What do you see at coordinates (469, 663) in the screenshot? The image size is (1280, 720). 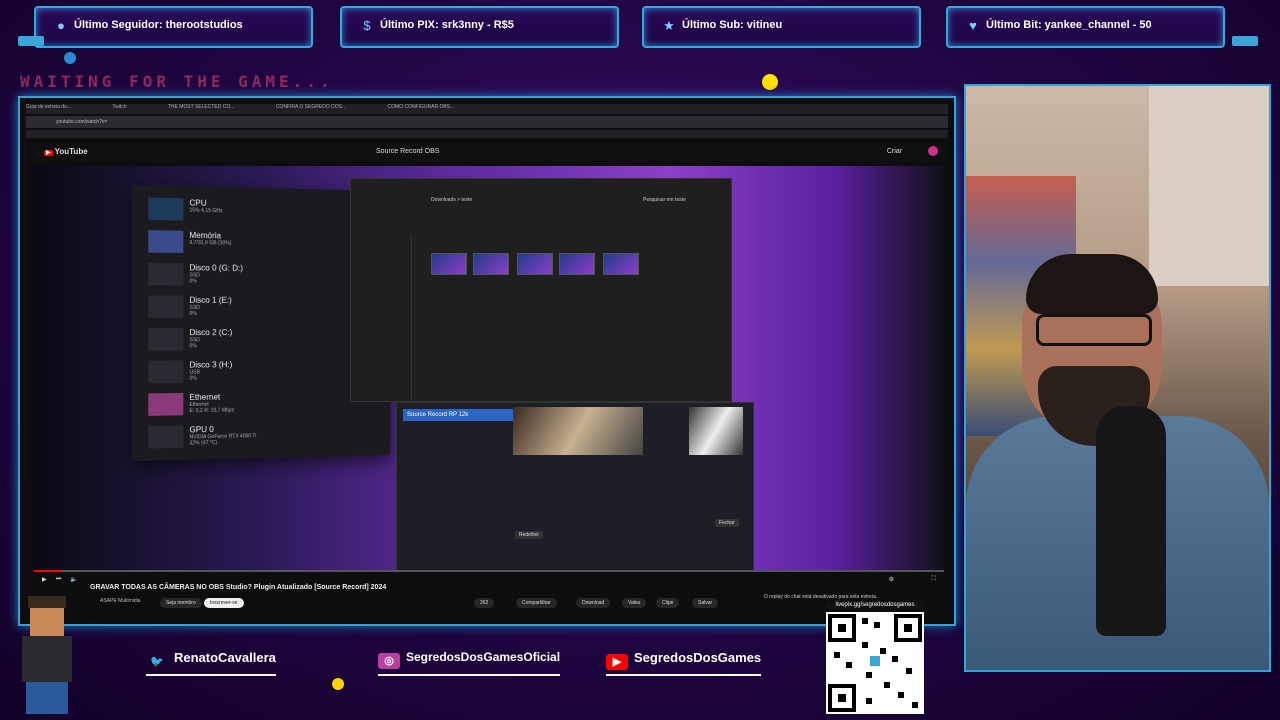 I see `social-instagram: ◎ SegredosDosGamesOficial` at bounding box center [469, 663].